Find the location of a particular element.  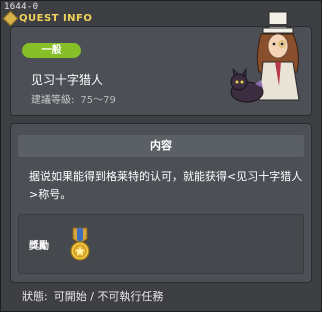

window-title-bar: QUEST INFO is located at coordinates (47, 18).